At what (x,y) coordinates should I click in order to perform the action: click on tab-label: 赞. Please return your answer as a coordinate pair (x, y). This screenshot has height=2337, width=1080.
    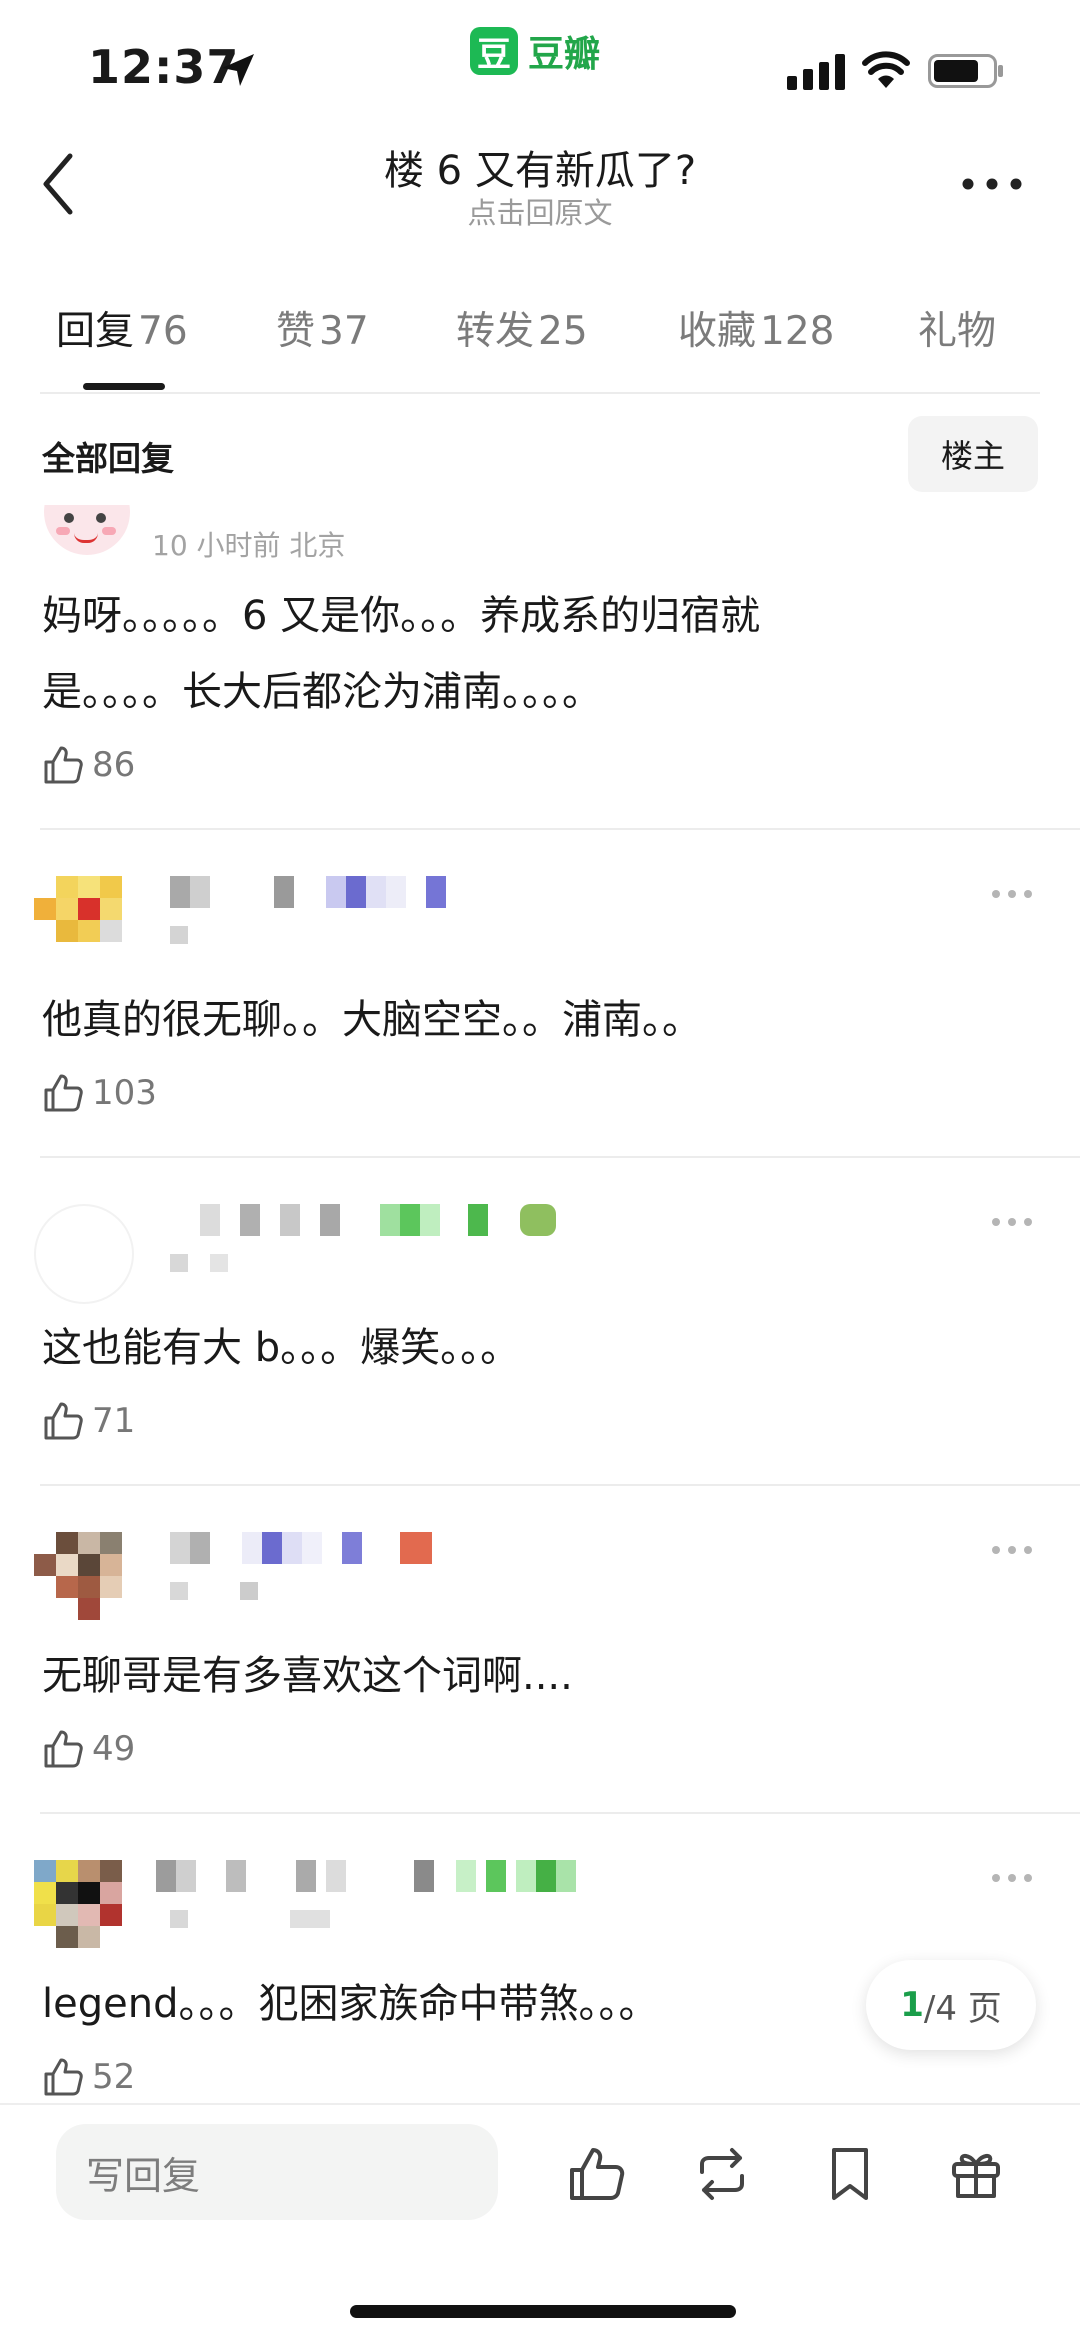
    Looking at the image, I should click on (296, 331).